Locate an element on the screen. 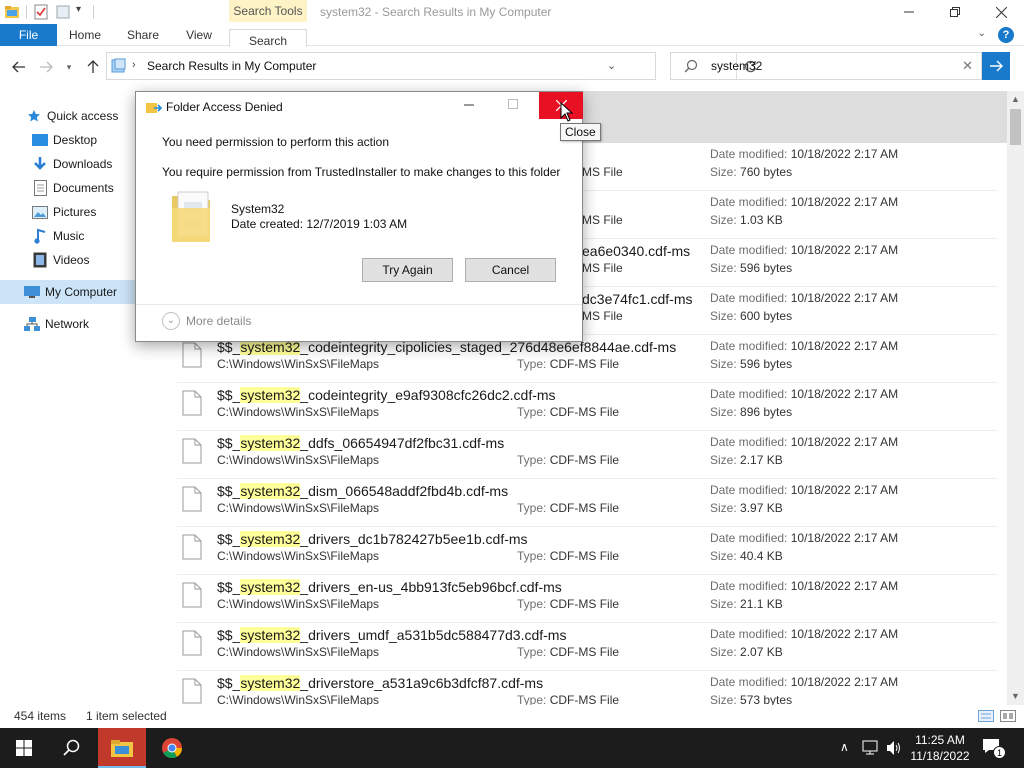 Image resolution: width=1024 pixels, height=768 pixels. sidebar-item-label: Quick access is located at coordinates (83, 116).